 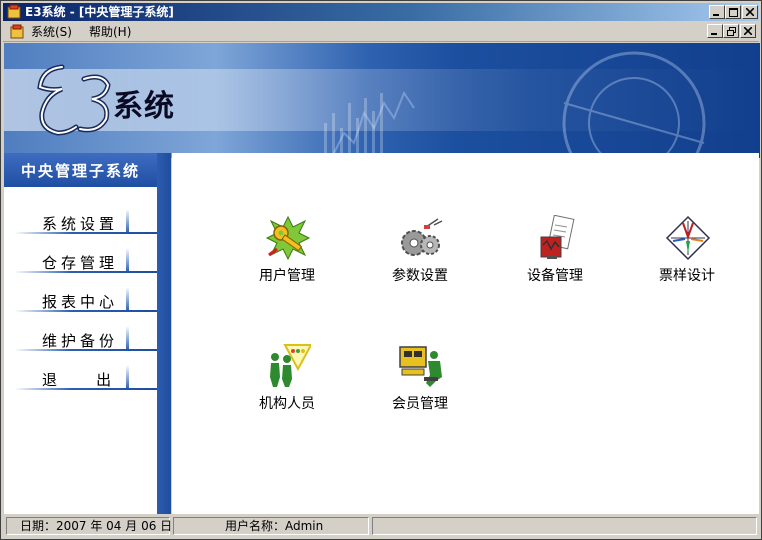 What do you see at coordinates (17, 32) in the screenshot?
I see `mdi-child-icon` at bounding box center [17, 32].